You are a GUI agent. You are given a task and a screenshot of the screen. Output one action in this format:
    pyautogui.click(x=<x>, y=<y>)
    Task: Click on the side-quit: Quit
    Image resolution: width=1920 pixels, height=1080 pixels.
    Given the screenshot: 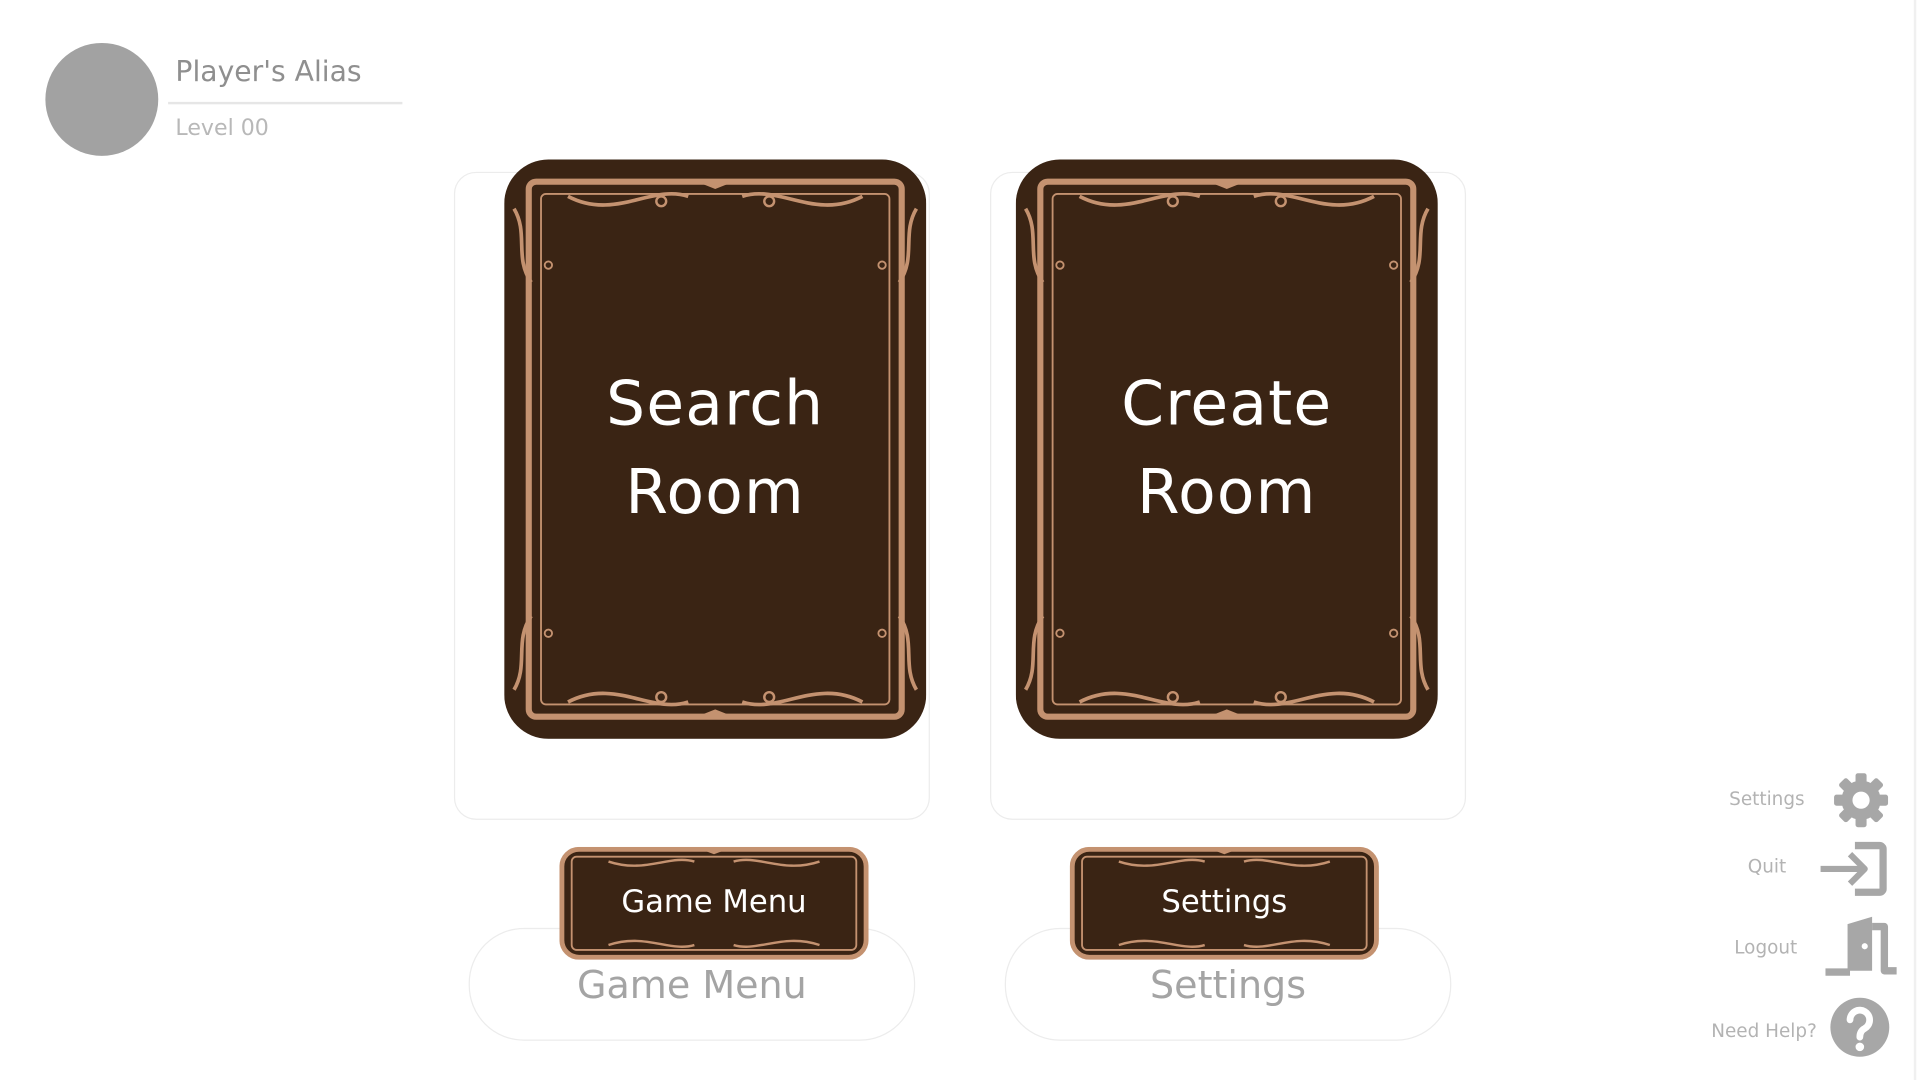 What is the action you would take?
    pyautogui.click(x=1807, y=868)
    